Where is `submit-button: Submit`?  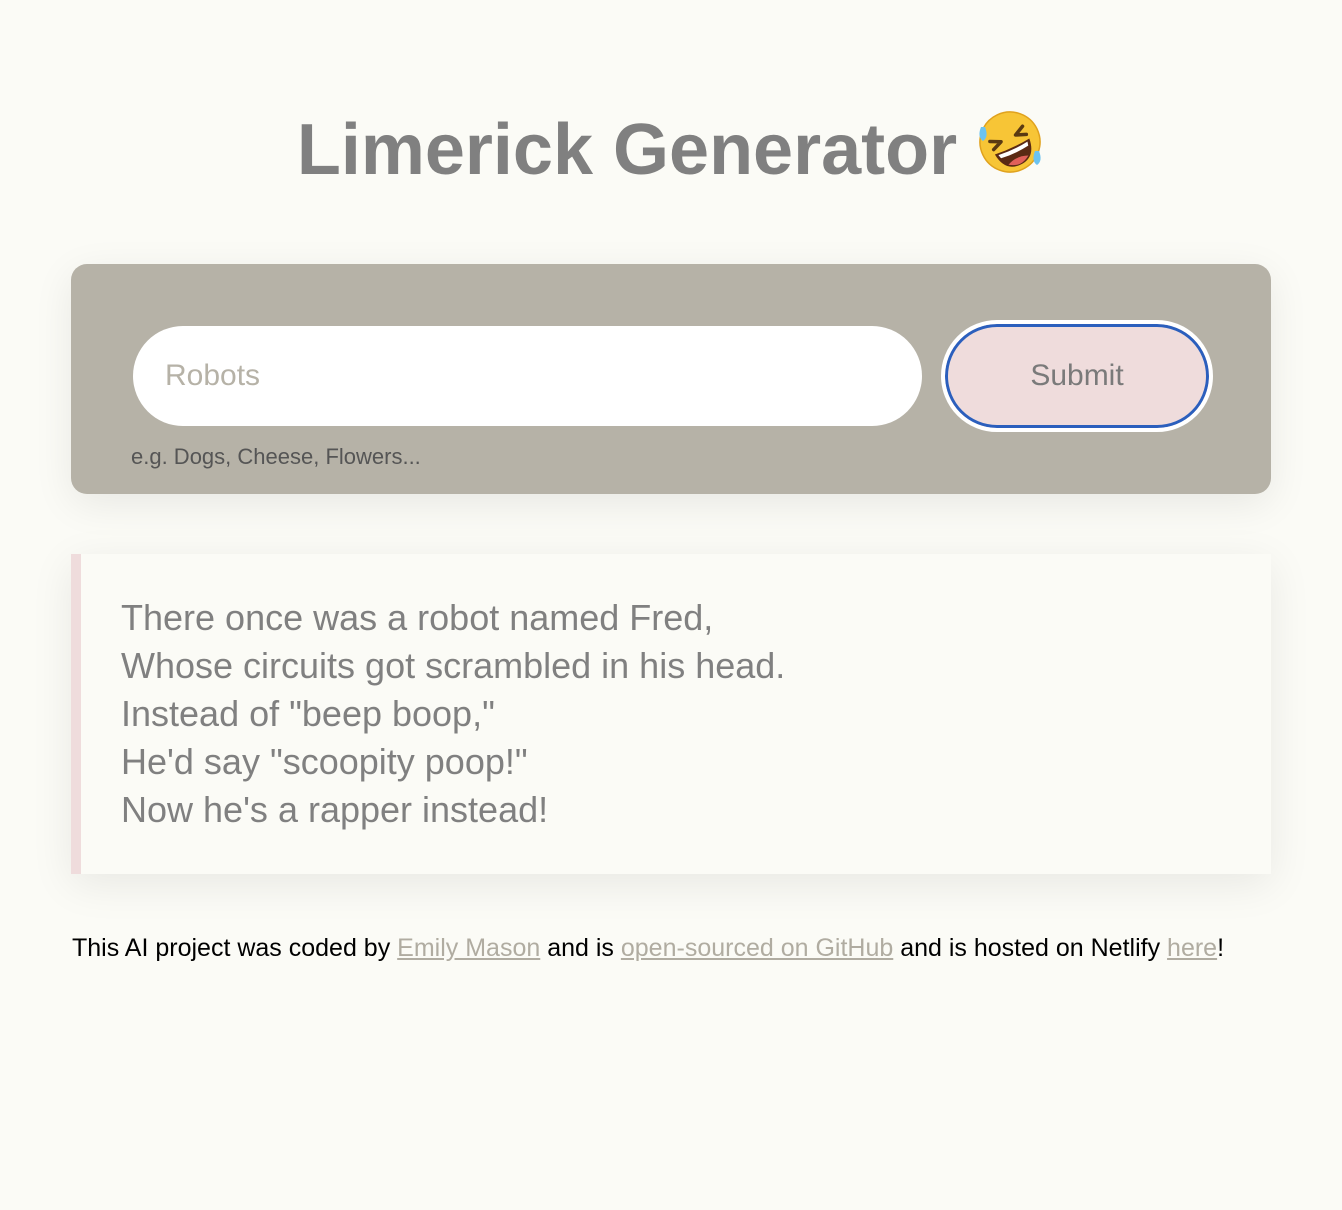 submit-button: Submit is located at coordinates (1077, 376).